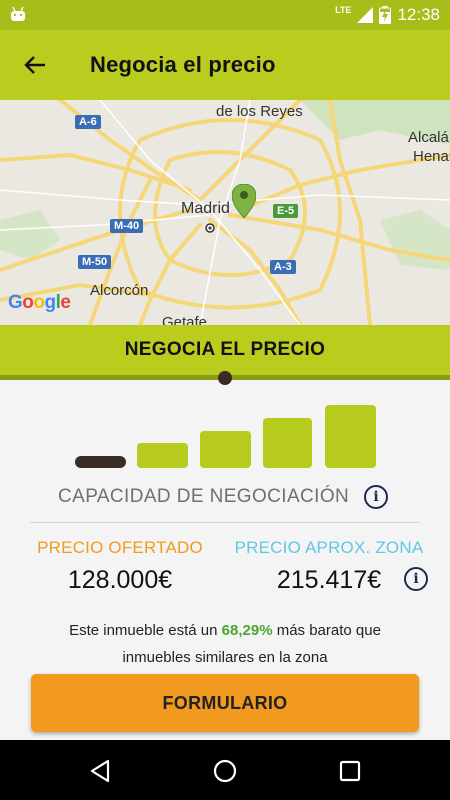 This screenshot has width=450, height=800. Describe the element at coordinates (225, 657) in the screenshot. I see `comparison-text-line2: inmuebles similares en la zona` at that location.